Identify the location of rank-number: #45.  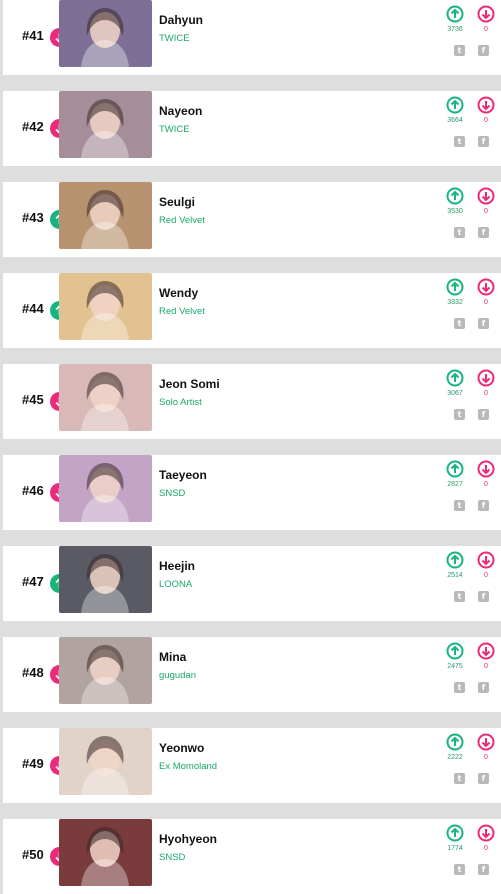
(33, 399).